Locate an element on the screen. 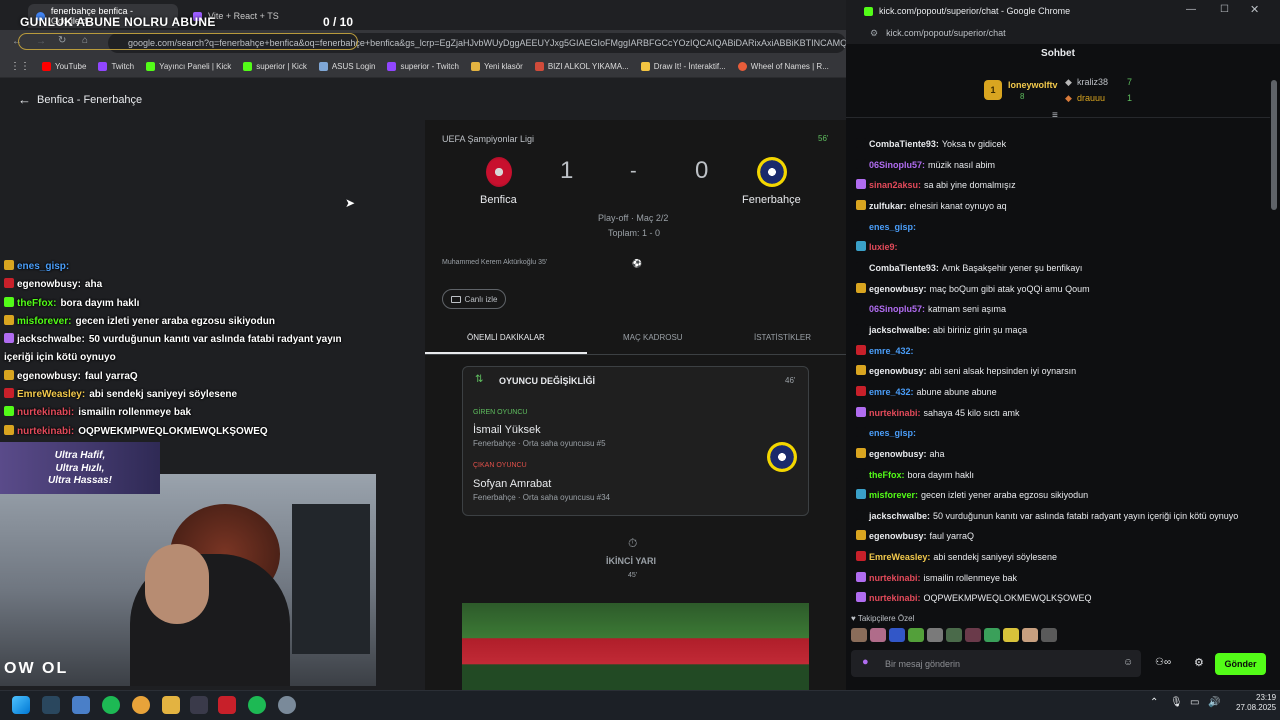  bookmark-folder: Yeni klasör is located at coordinates (496, 66).